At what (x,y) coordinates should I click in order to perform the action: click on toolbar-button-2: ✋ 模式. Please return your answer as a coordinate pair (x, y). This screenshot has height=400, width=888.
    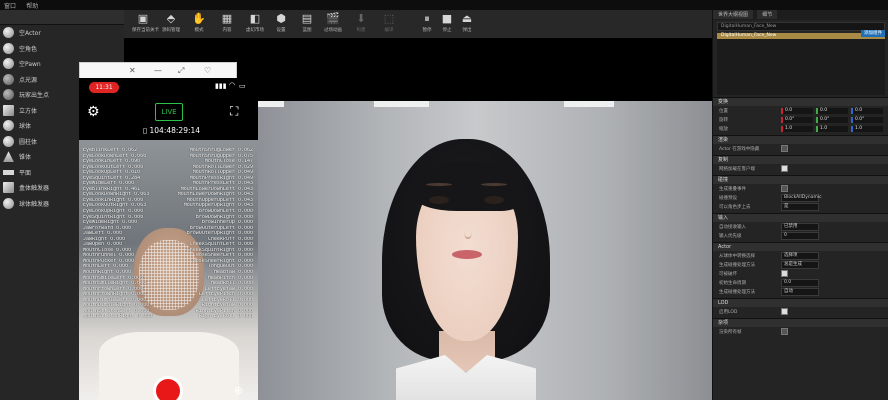
    Looking at the image, I should click on (199, 24).